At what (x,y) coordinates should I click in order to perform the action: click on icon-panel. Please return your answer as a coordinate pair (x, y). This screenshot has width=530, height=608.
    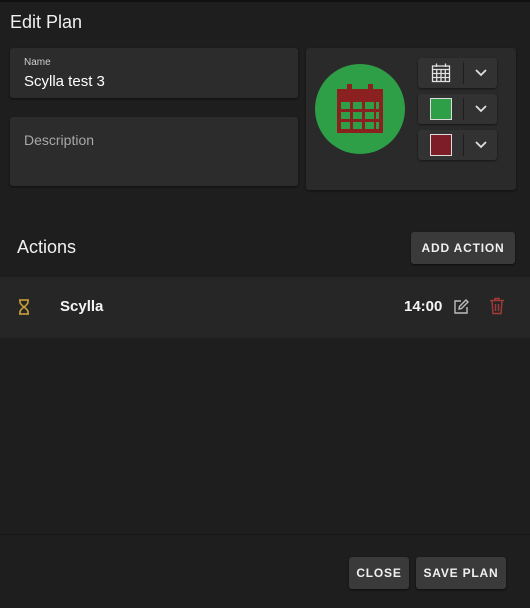
    Looking at the image, I should click on (411, 119).